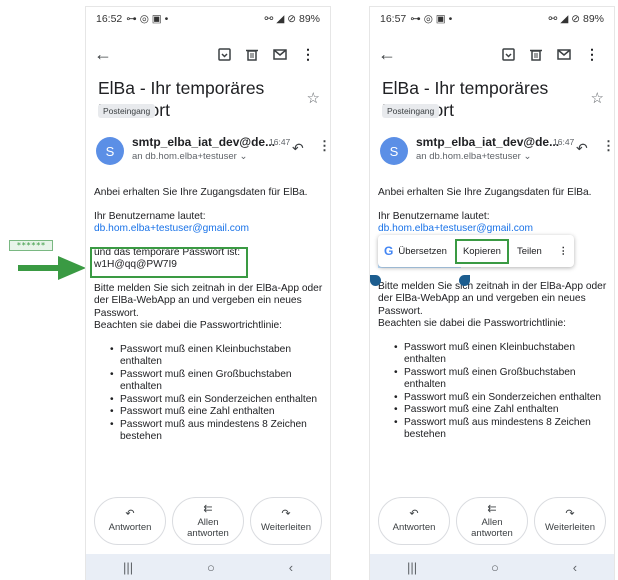 This screenshot has height=580, width=618. What do you see at coordinates (109, 19) in the screenshot?
I see `status-time: 16:52` at bounding box center [109, 19].